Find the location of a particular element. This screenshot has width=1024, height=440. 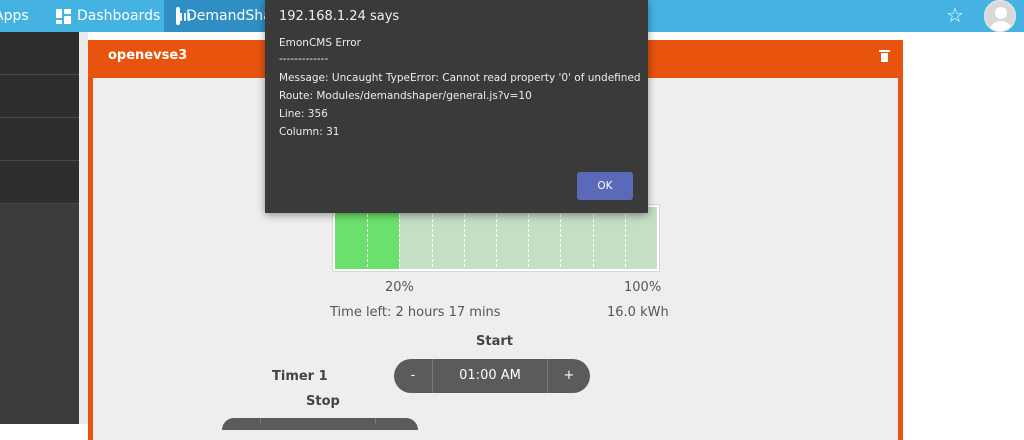

battery-gauge is located at coordinates (496, 238).